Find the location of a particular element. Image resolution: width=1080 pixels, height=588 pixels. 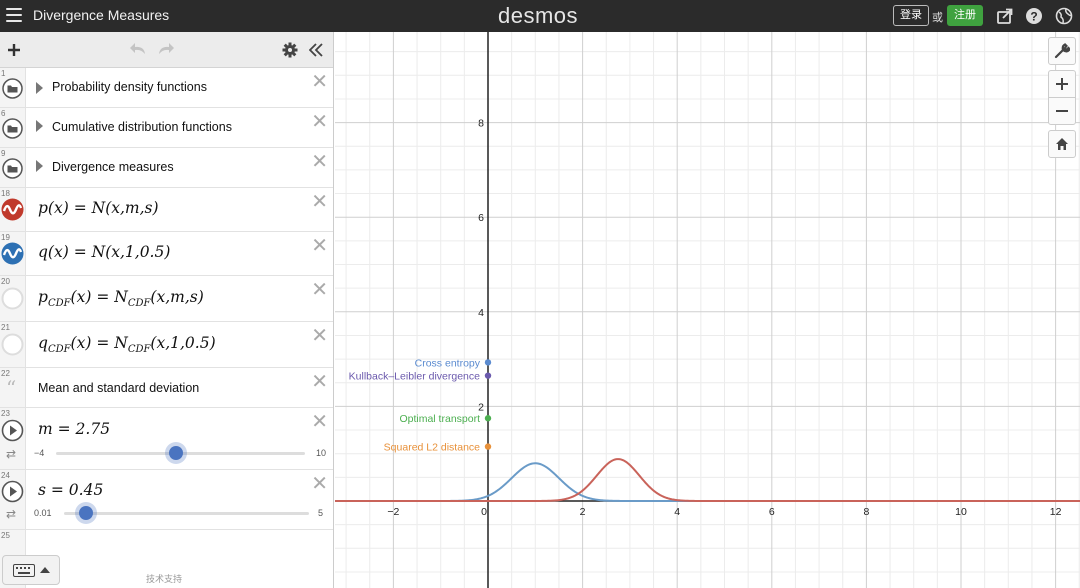

curve-q is located at coordinates (707, 482).